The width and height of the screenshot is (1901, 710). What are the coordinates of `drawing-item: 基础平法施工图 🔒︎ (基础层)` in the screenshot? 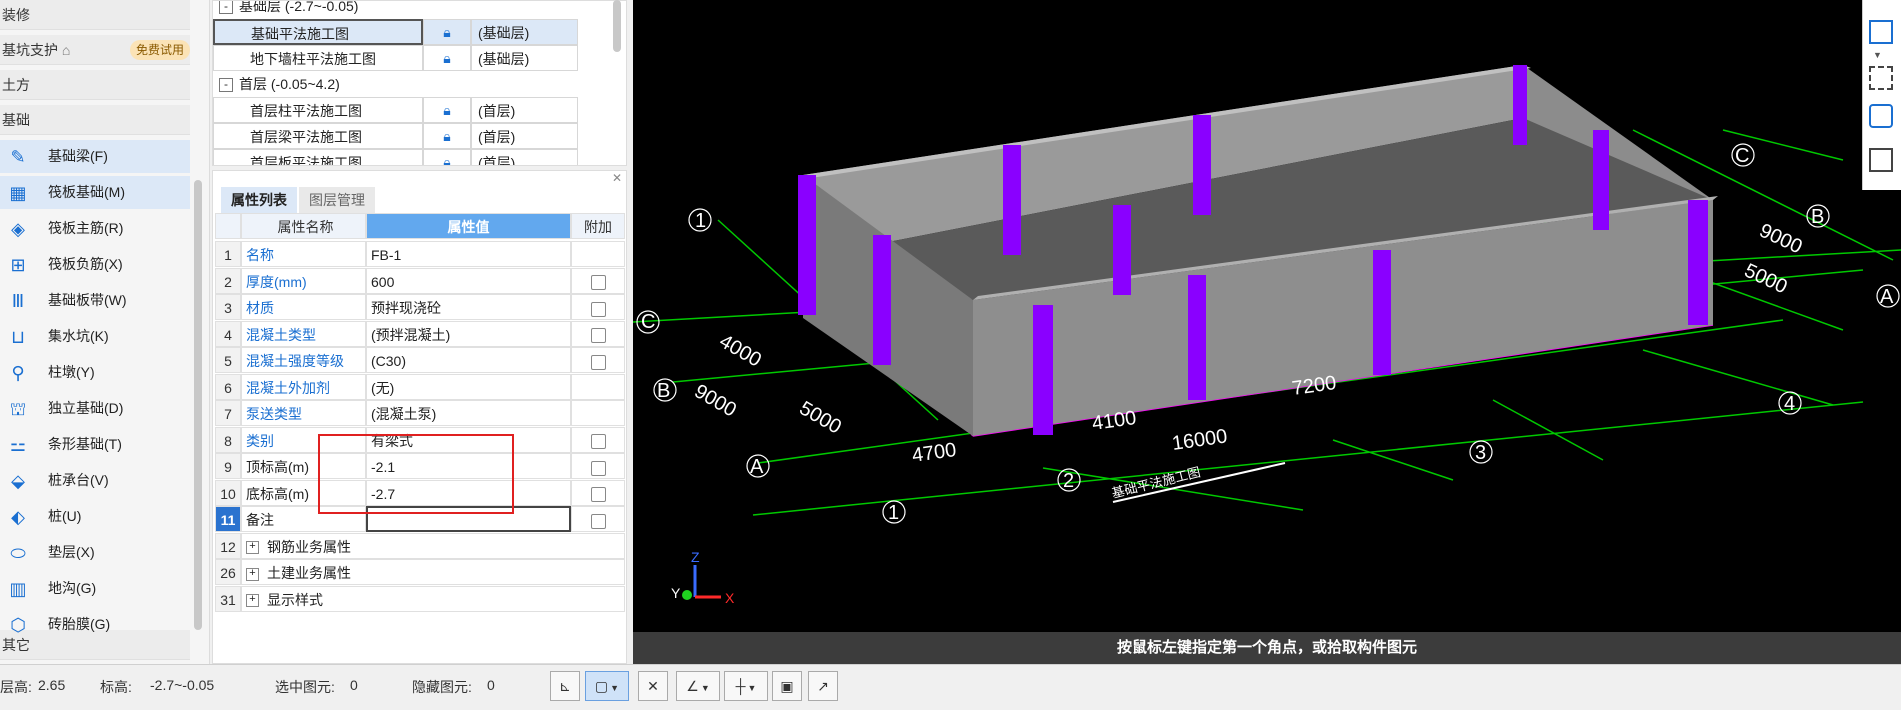 It's located at (413, 32).